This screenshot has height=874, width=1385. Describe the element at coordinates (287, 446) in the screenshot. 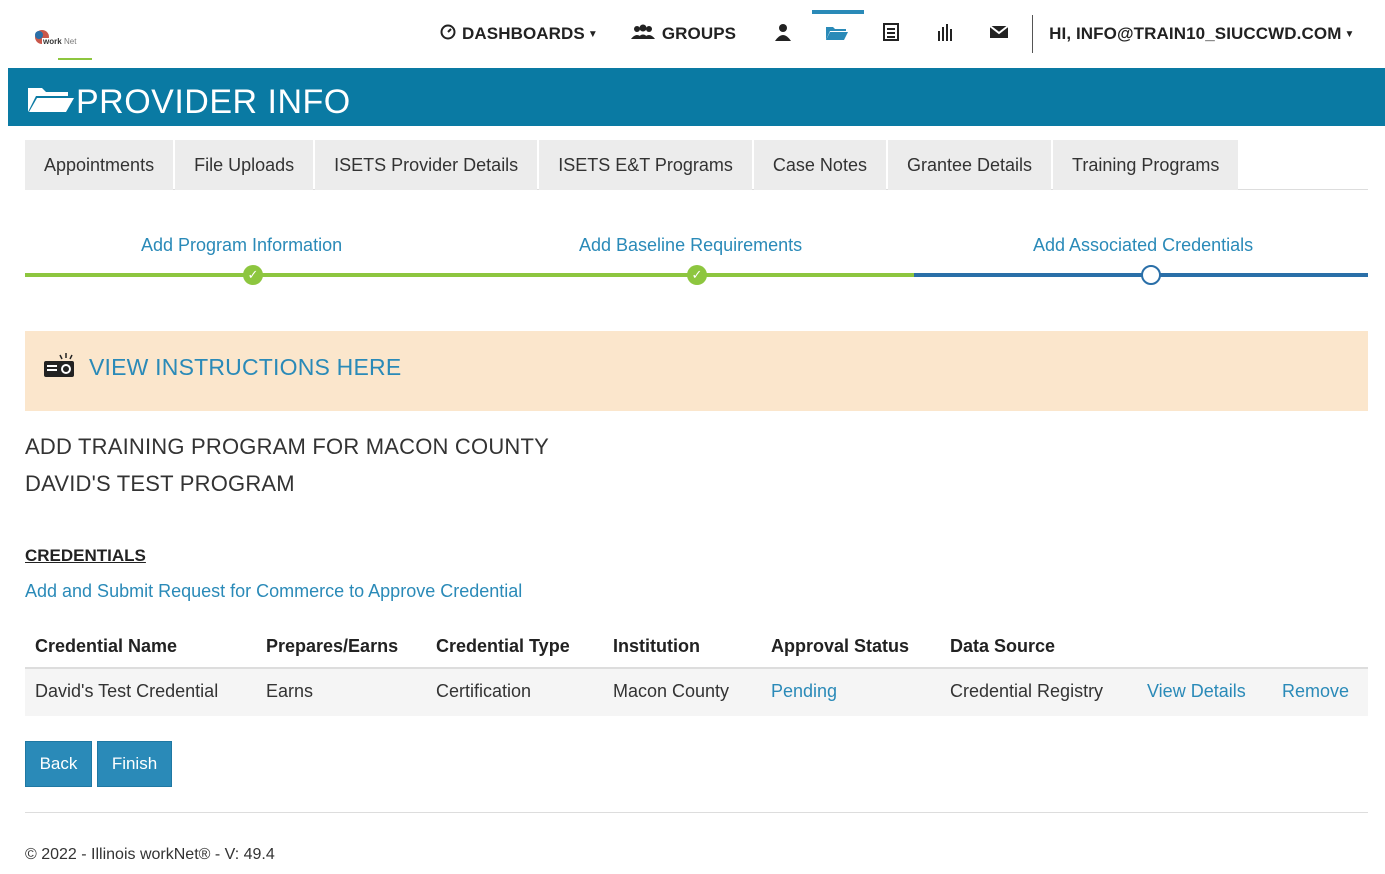

I see `page-heading: ADD TRAINING PROGRAM FOR MACON COUNTY` at that location.